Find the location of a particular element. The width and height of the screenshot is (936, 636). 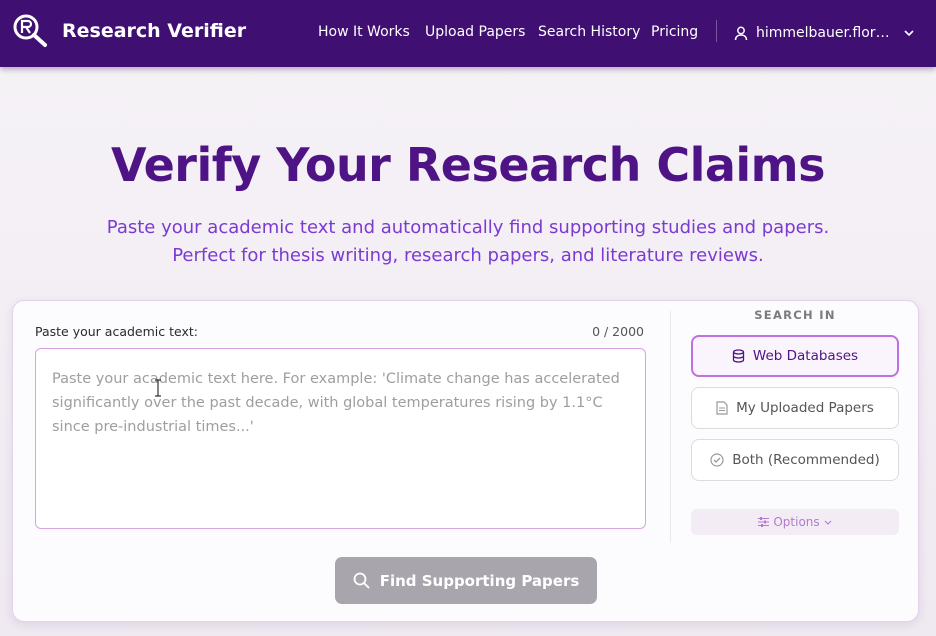

panel-divider is located at coordinates (670, 427).